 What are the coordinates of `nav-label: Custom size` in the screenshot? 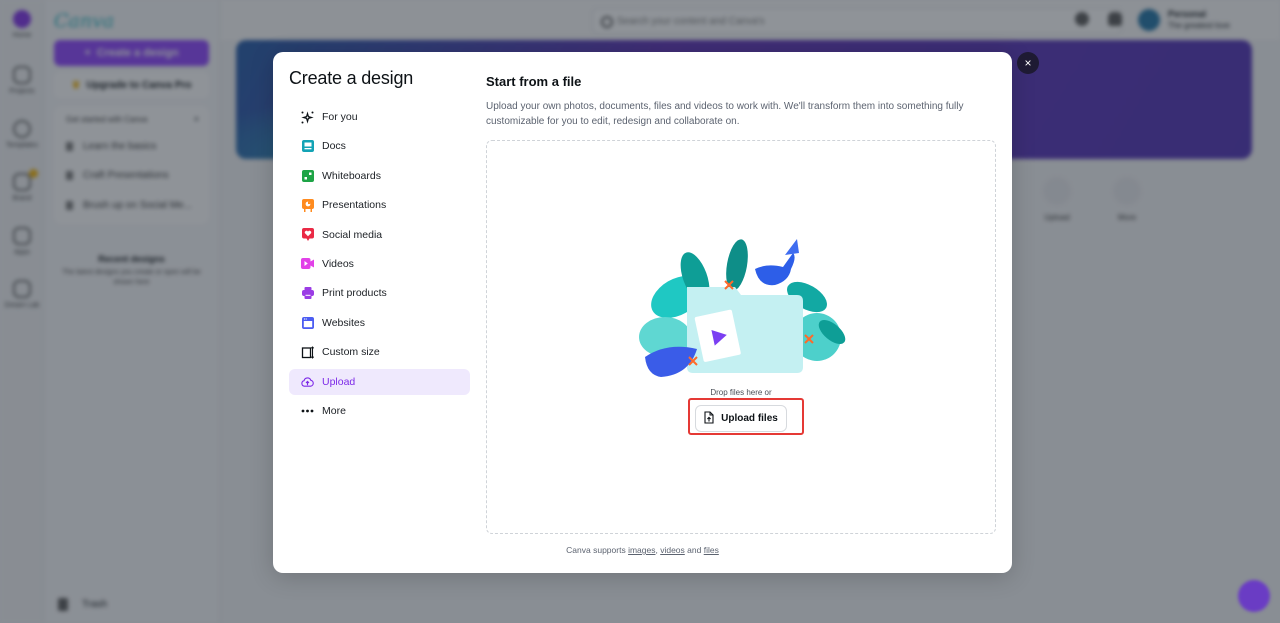 It's located at (351, 352).